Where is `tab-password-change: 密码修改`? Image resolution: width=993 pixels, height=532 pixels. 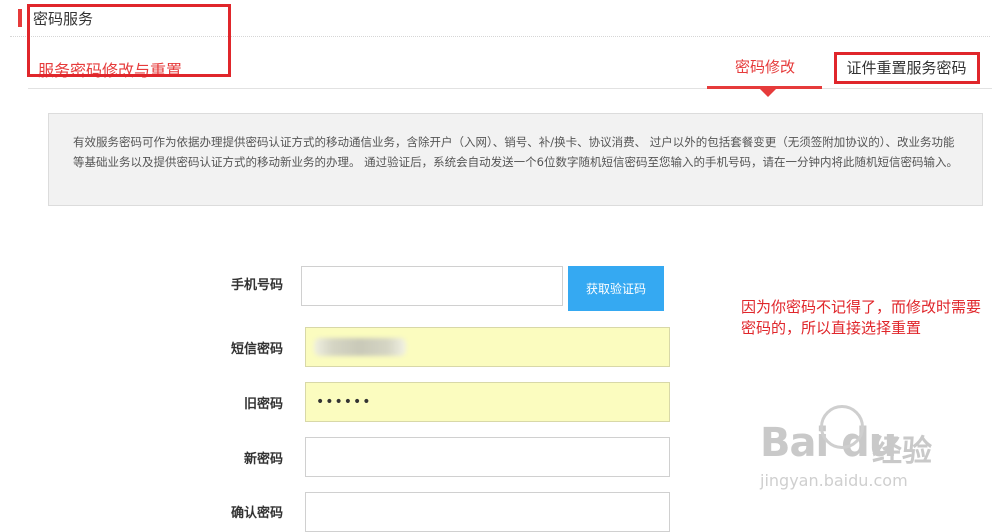 tab-password-change: 密码修改 is located at coordinates (765, 66).